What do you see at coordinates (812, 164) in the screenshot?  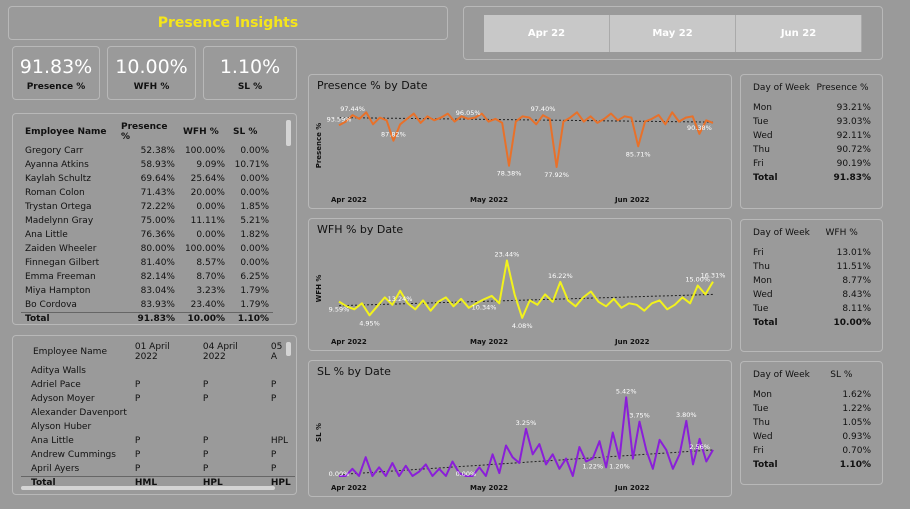 I see `dow-row: Fri 90.19%` at bounding box center [812, 164].